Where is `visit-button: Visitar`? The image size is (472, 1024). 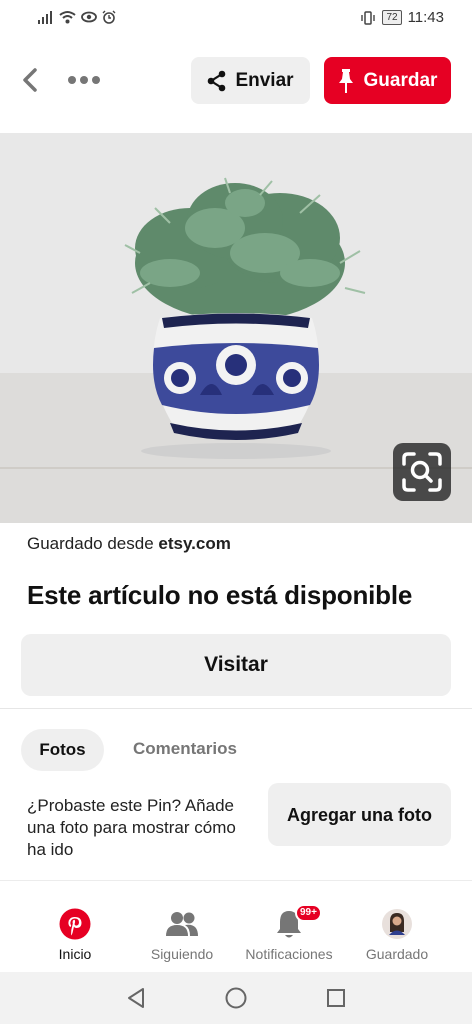 visit-button: Visitar is located at coordinates (236, 665).